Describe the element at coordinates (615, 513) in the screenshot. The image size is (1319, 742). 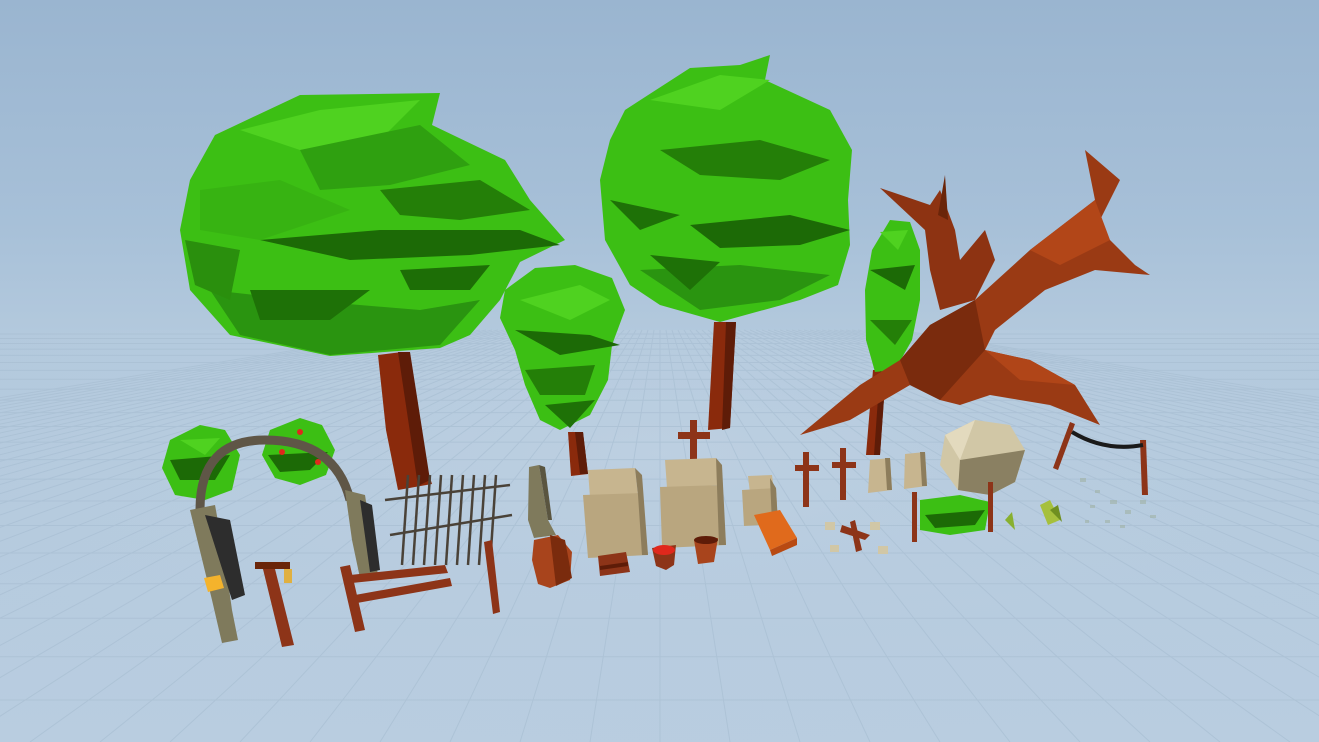
I see `stone-tomb` at that location.